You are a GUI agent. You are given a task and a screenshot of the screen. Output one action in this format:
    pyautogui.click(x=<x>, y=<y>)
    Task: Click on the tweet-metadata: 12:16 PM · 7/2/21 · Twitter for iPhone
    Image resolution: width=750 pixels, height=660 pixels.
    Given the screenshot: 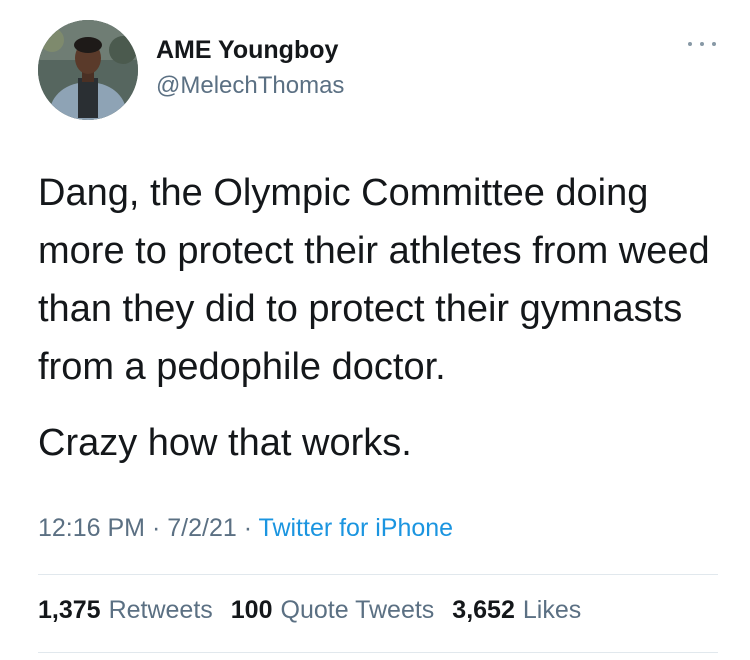 What is the action you would take?
    pyautogui.click(x=245, y=528)
    